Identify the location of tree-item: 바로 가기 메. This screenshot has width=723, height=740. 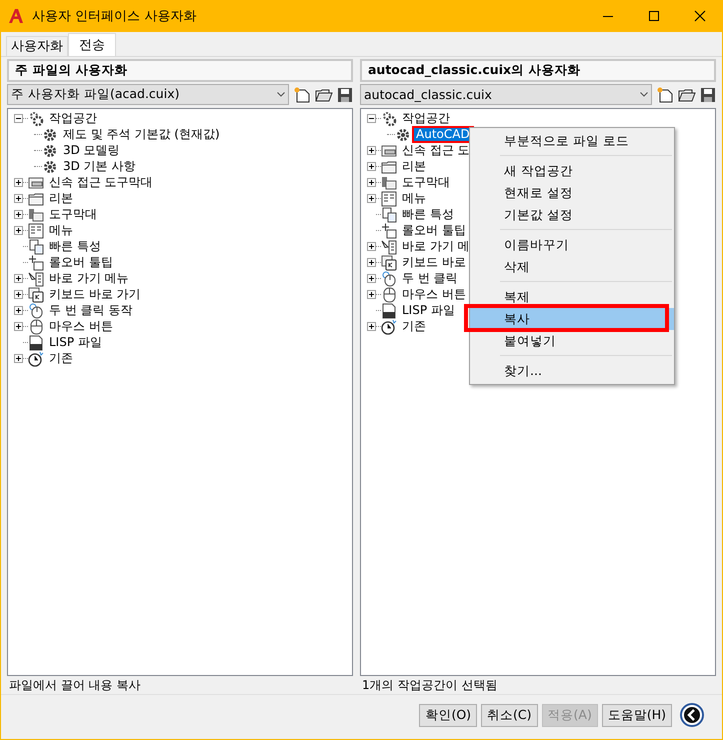
(436, 246).